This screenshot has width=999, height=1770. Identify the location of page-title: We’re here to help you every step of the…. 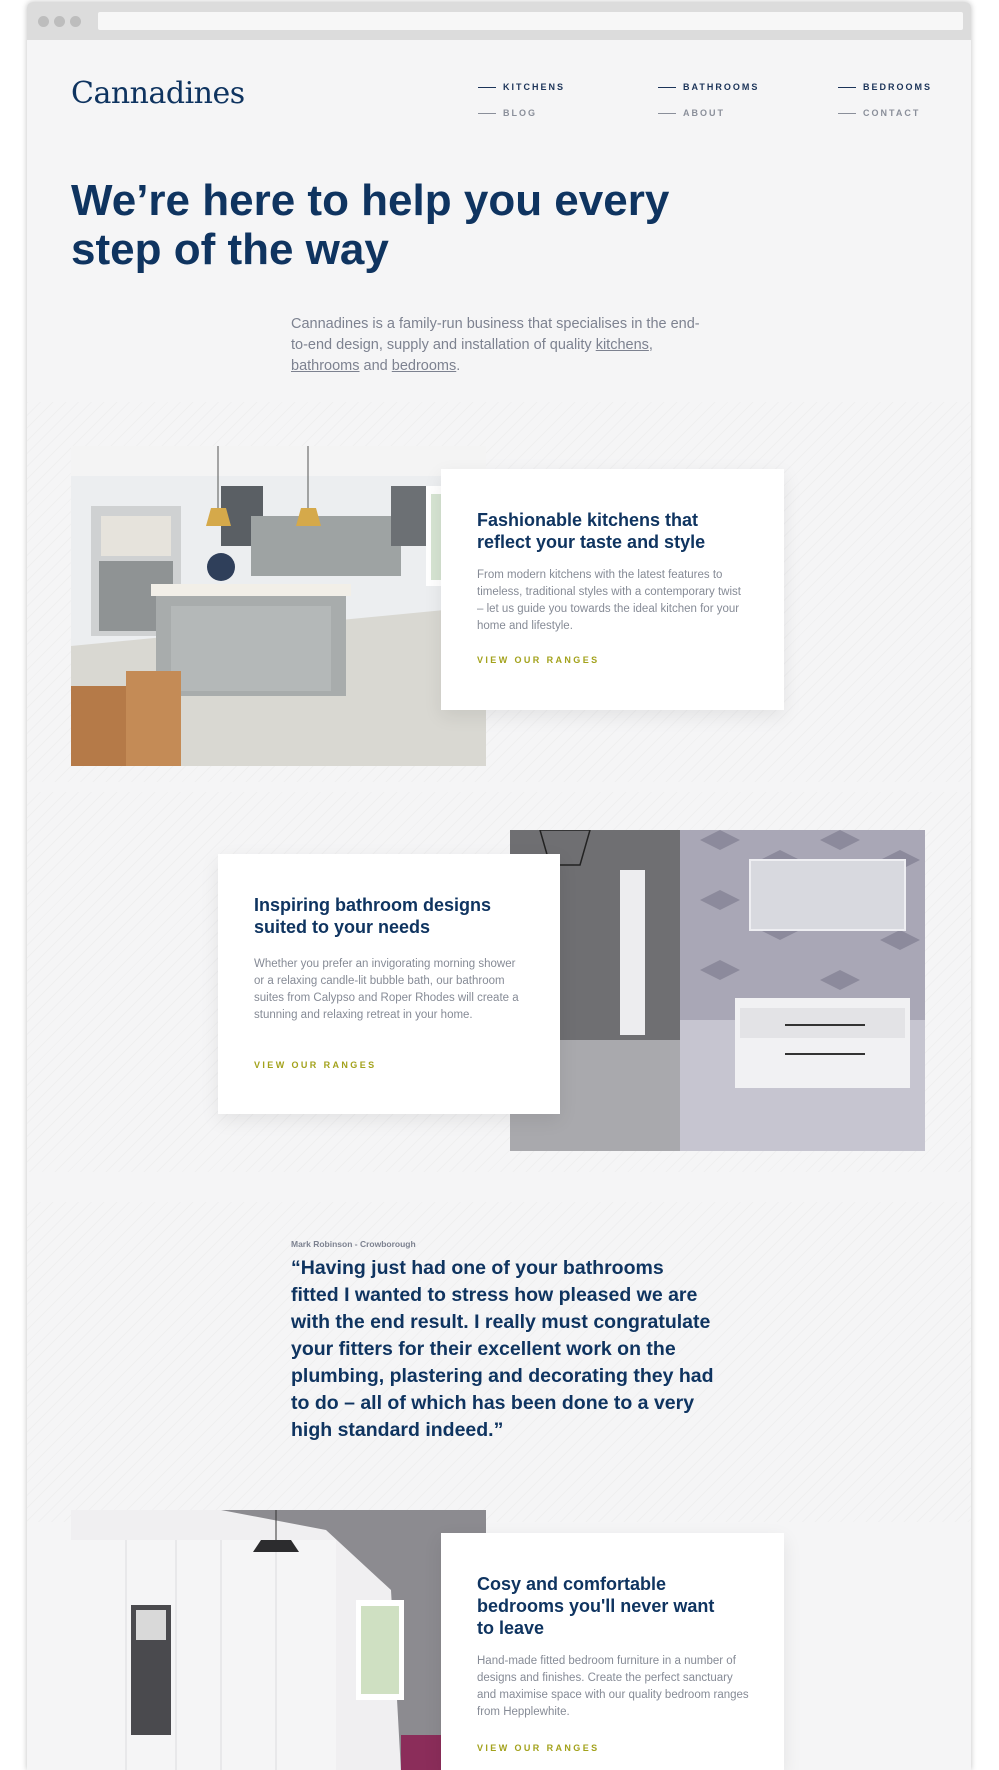
(370, 225).